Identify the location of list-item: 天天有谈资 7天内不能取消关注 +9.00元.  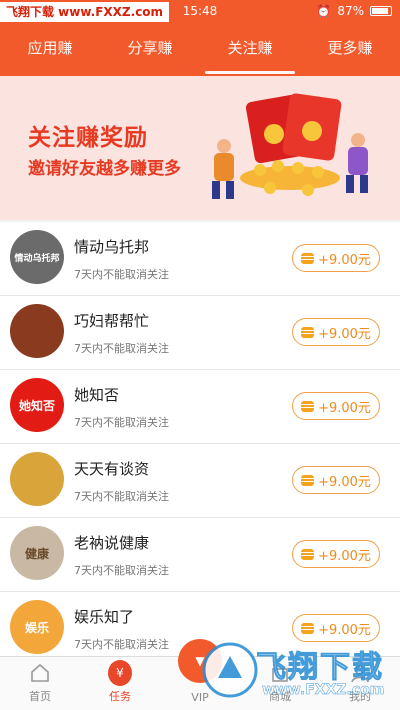
(200, 481).